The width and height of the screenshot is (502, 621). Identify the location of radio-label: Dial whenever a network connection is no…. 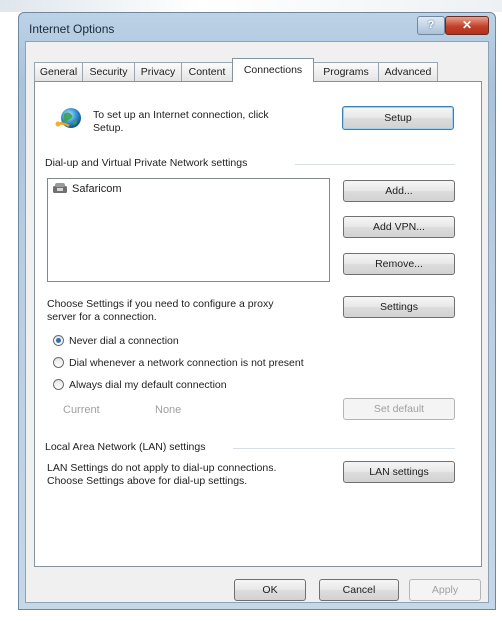
(186, 363).